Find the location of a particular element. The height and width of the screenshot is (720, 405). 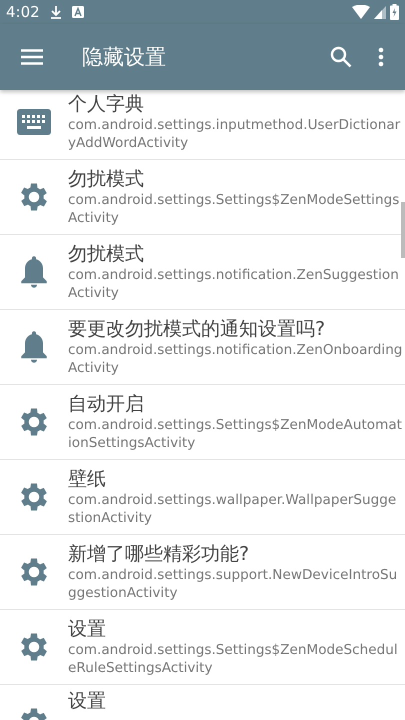

list-item: 自动开启 com.android.settings.Settings$ZenModeAutomationSettingsActivity is located at coordinates (202, 422).